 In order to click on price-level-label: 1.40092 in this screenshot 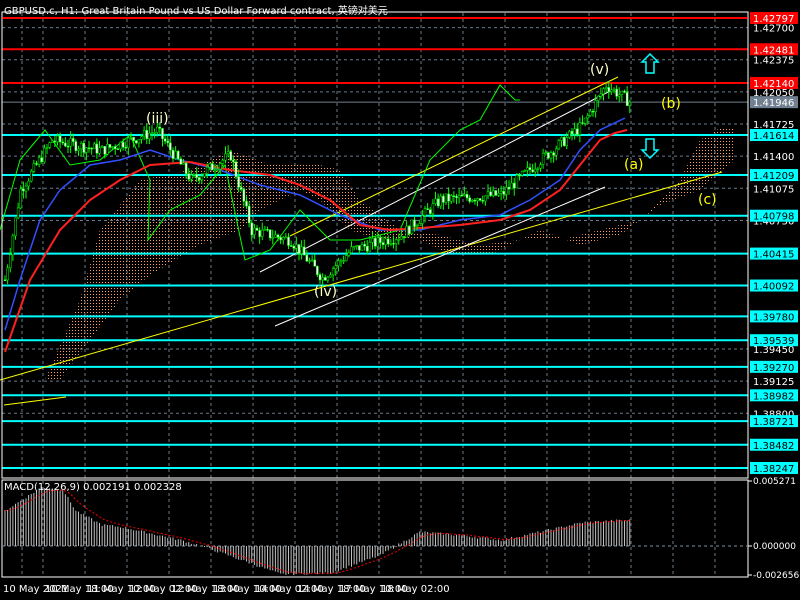, I will do `click(773, 287)`.